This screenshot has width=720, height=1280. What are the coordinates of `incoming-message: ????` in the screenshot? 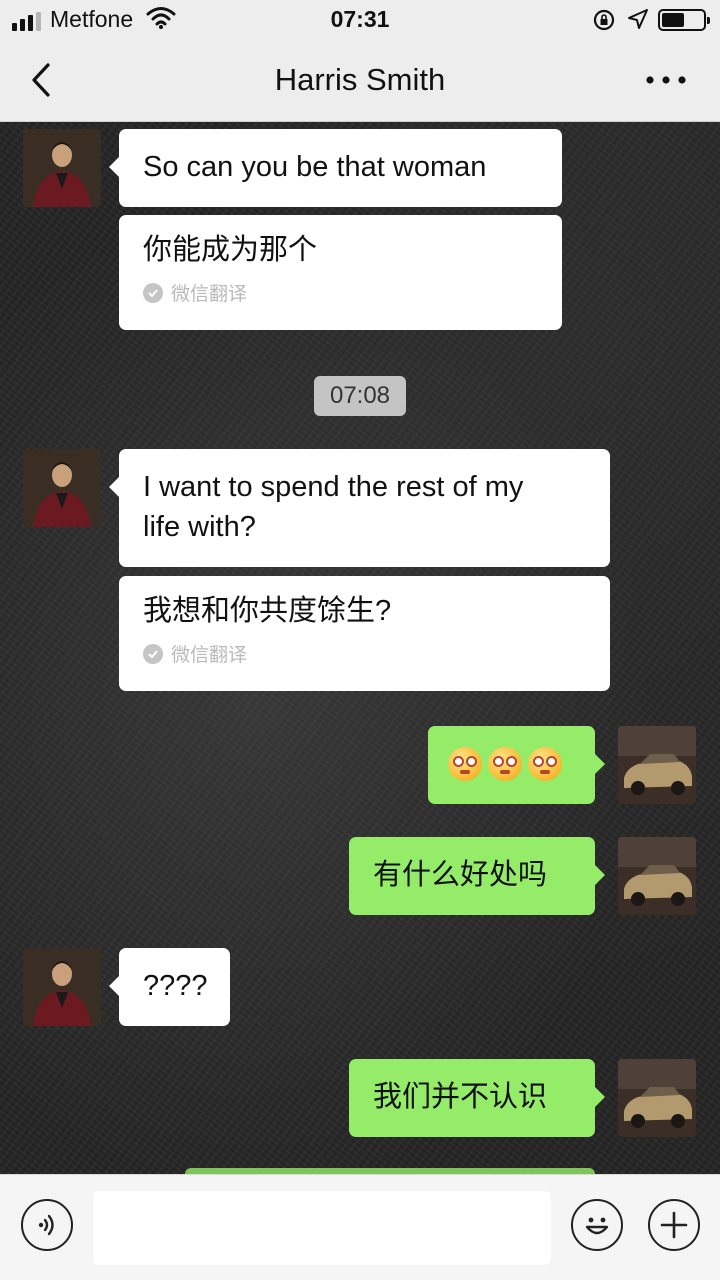 It's located at (169, 987).